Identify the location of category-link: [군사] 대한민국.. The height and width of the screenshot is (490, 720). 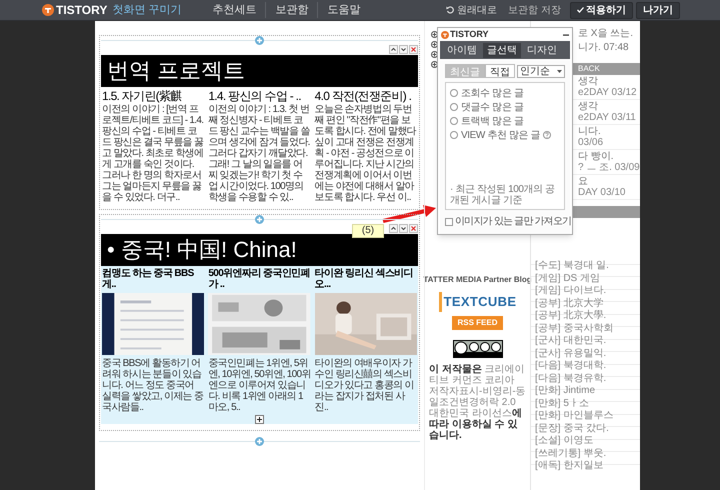
(568, 340).